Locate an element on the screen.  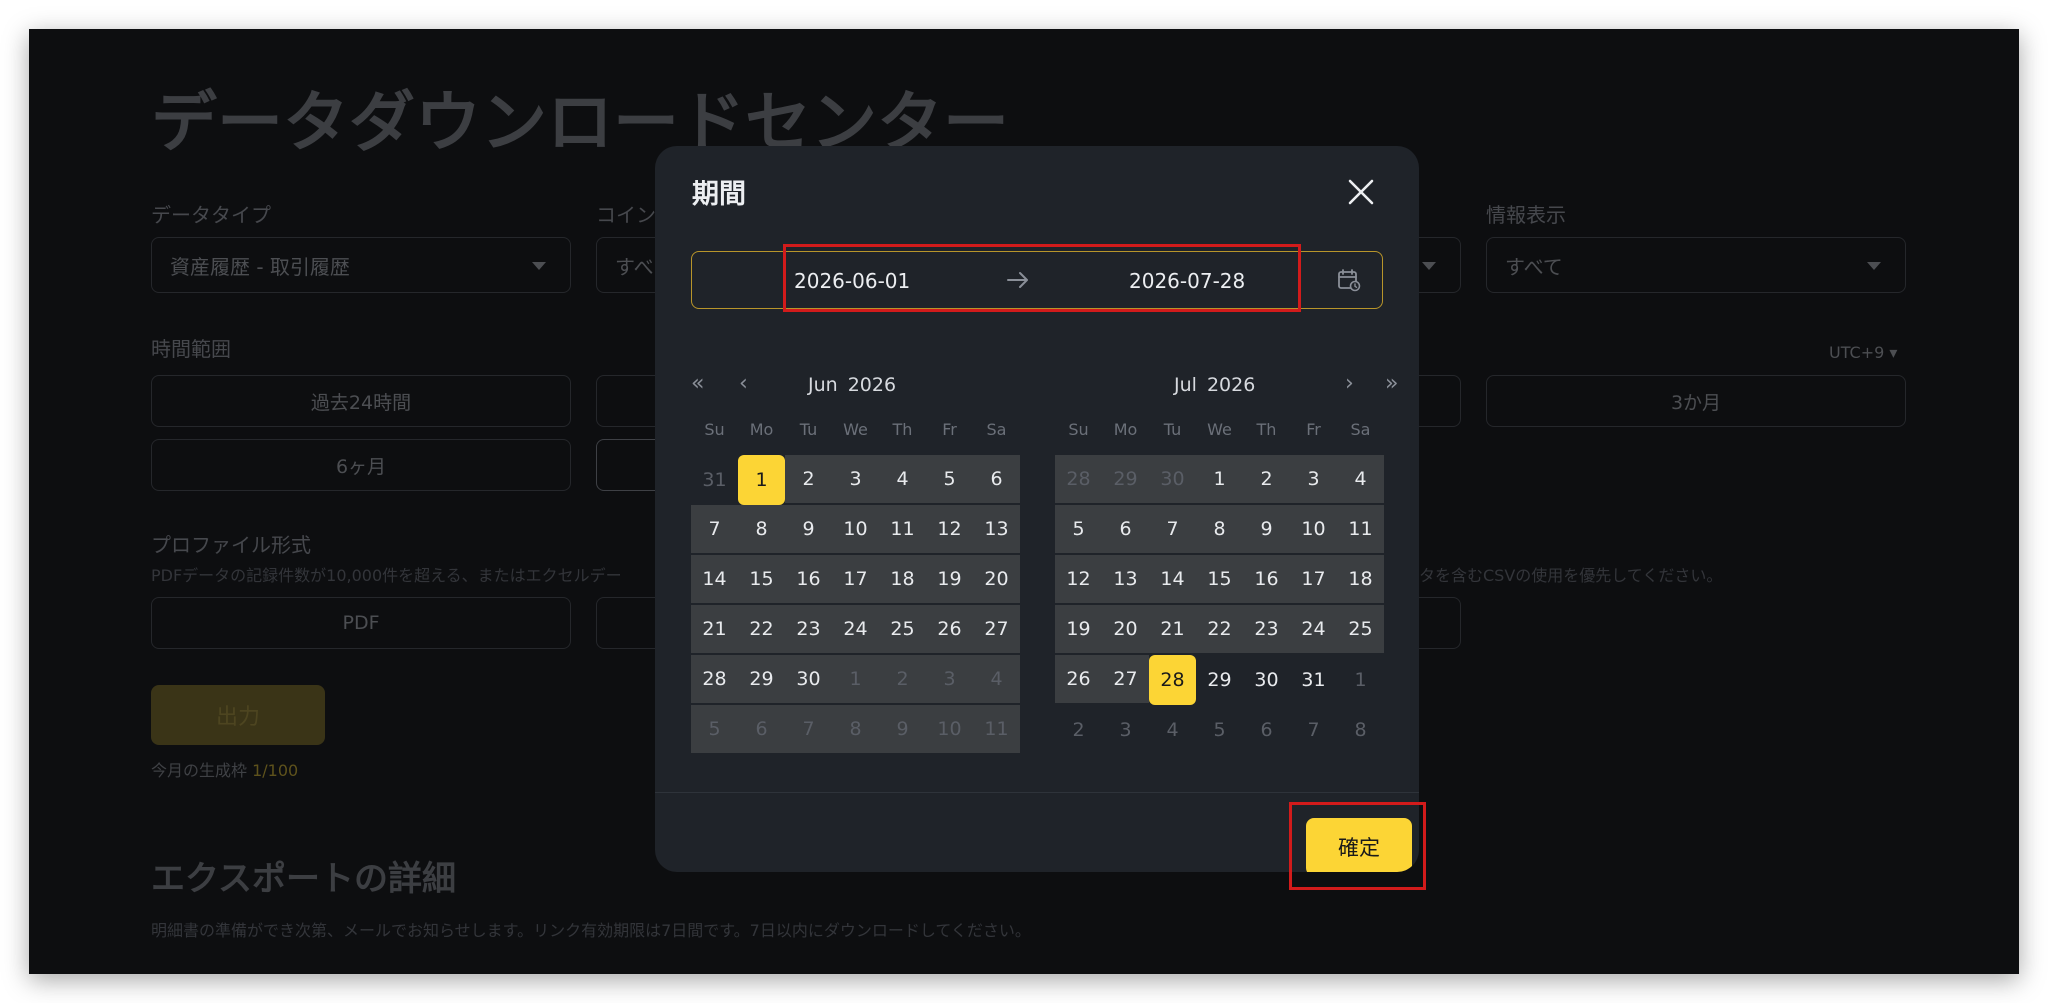
time-option-3m: 3か月 is located at coordinates (1696, 401).